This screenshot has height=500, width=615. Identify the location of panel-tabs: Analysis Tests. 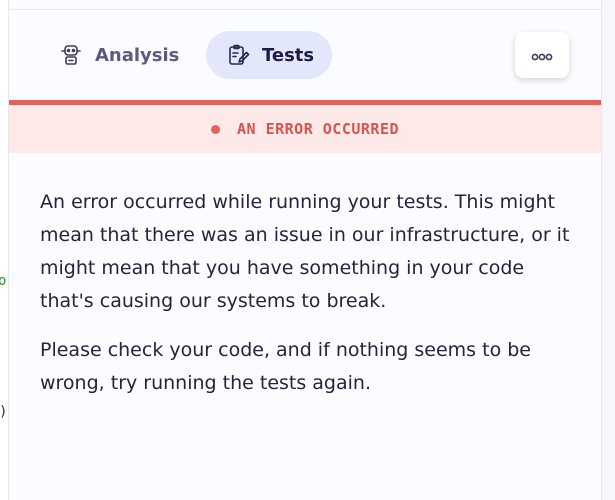
(187, 55).